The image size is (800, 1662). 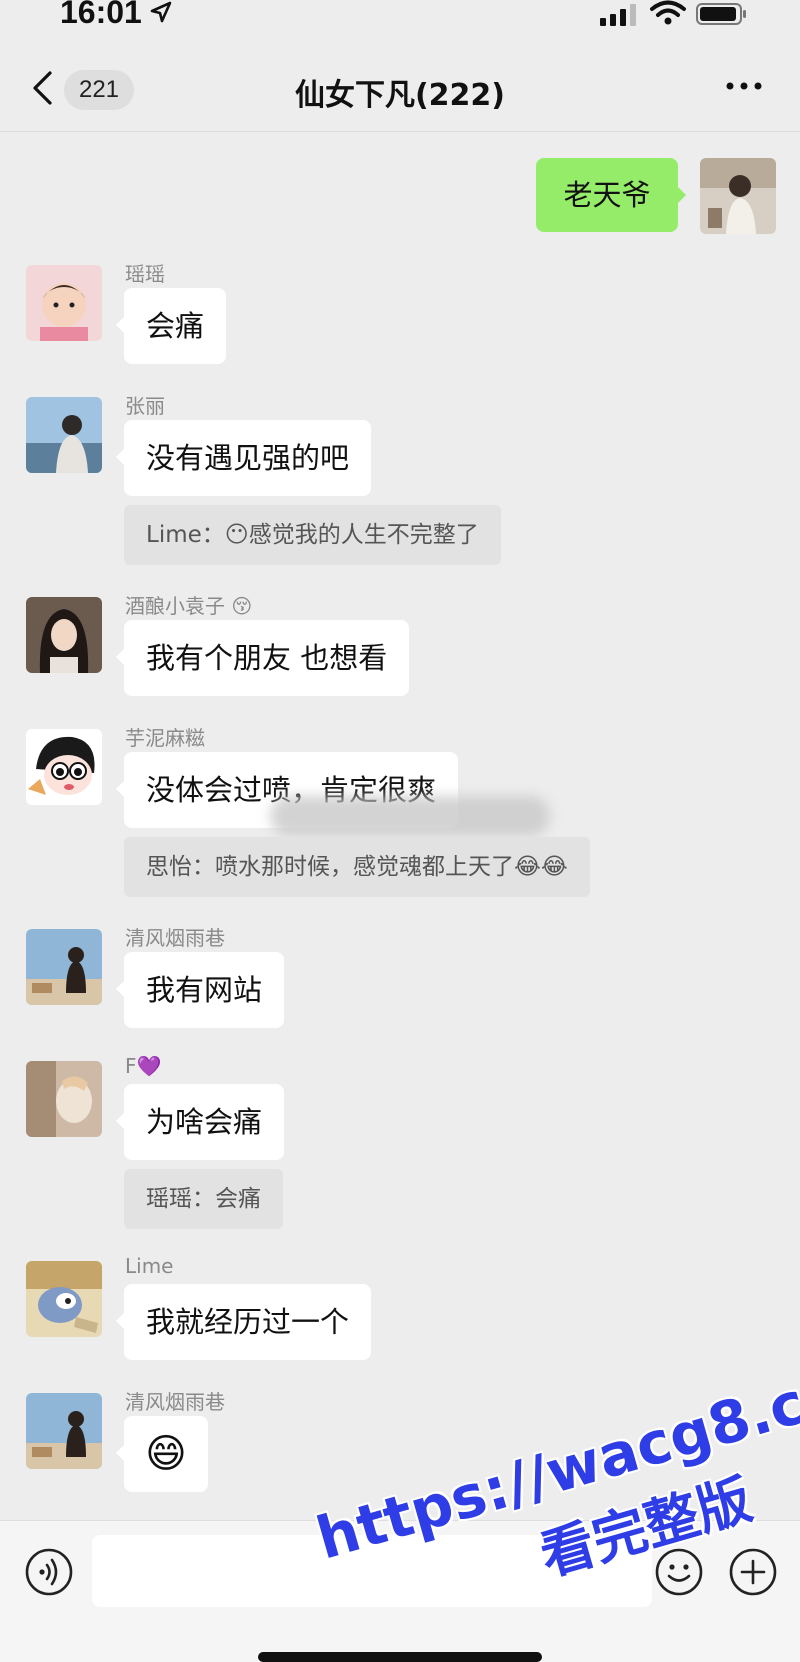 What do you see at coordinates (162, 1454) in the screenshot?
I see `emoji-message-bubble: 😄` at bounding box center [162, 1454].